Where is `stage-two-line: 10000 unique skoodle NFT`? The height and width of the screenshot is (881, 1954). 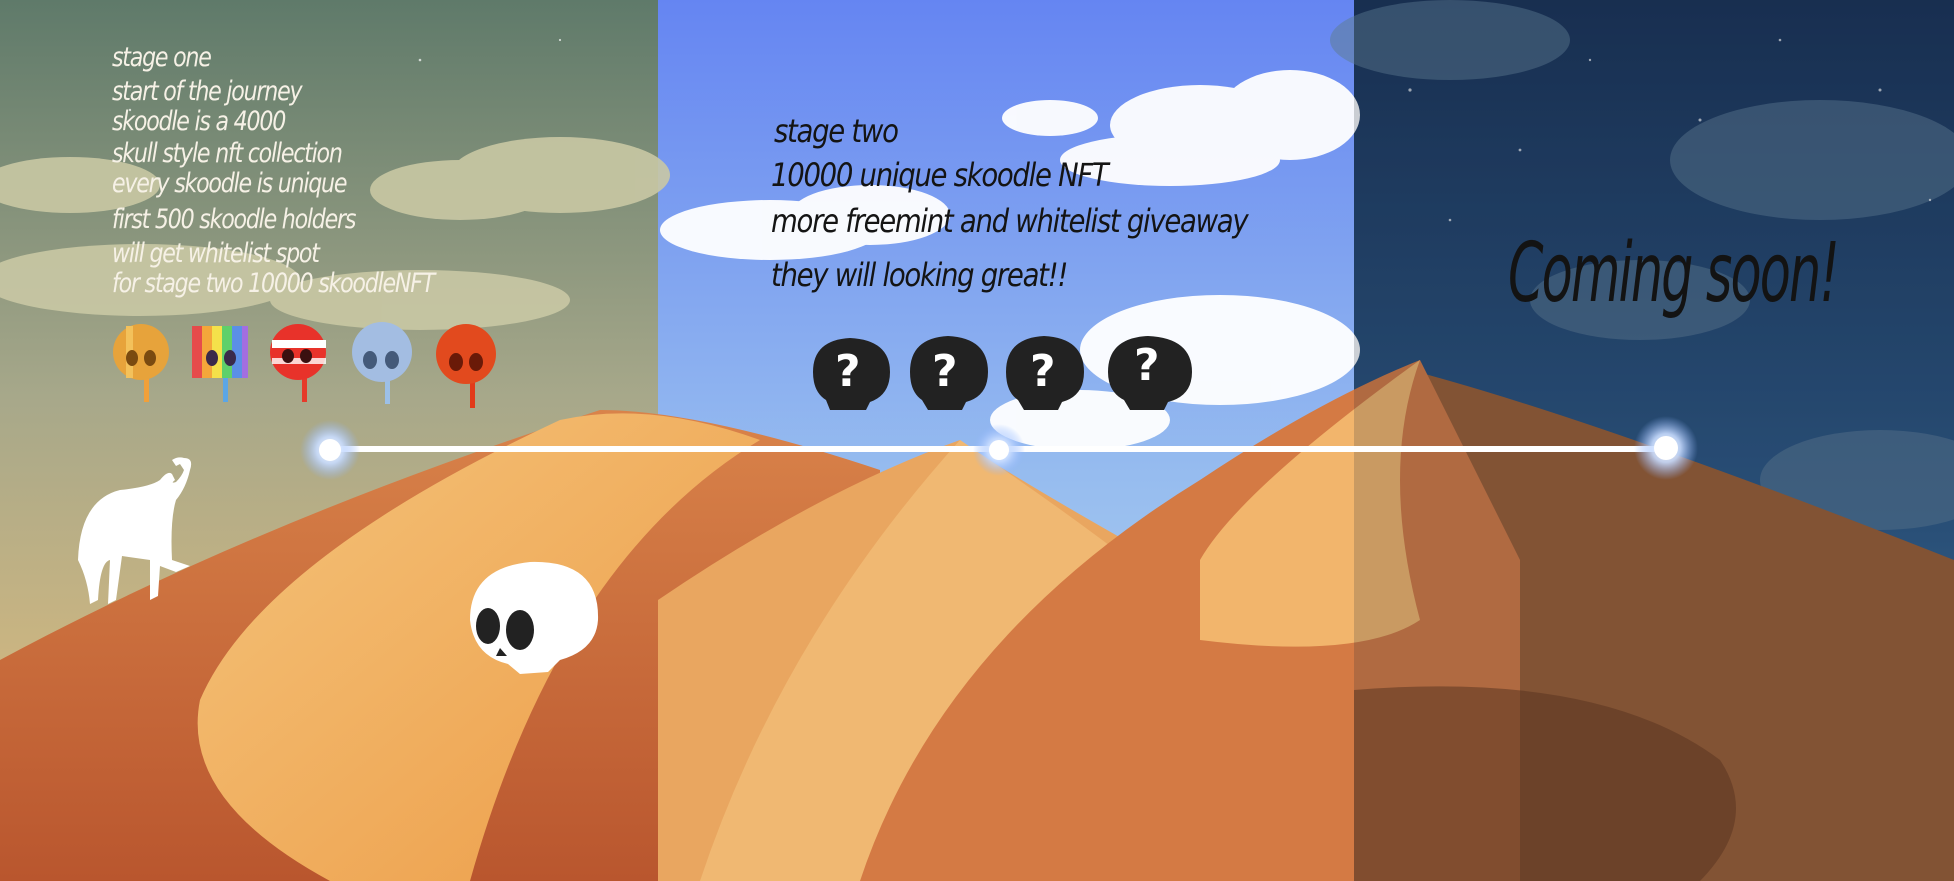 stage-two-line: 10000 unique skoodle NFT is located at coordinates (940, 175).